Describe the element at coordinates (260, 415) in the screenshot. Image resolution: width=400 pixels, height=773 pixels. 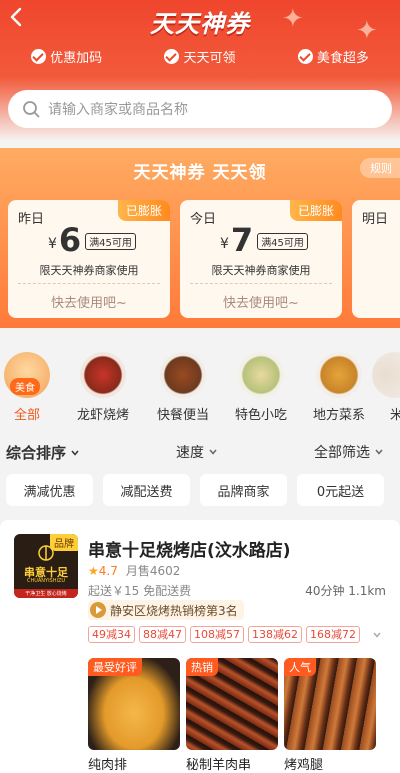
I see `category-label: 特色小吃` at that location.